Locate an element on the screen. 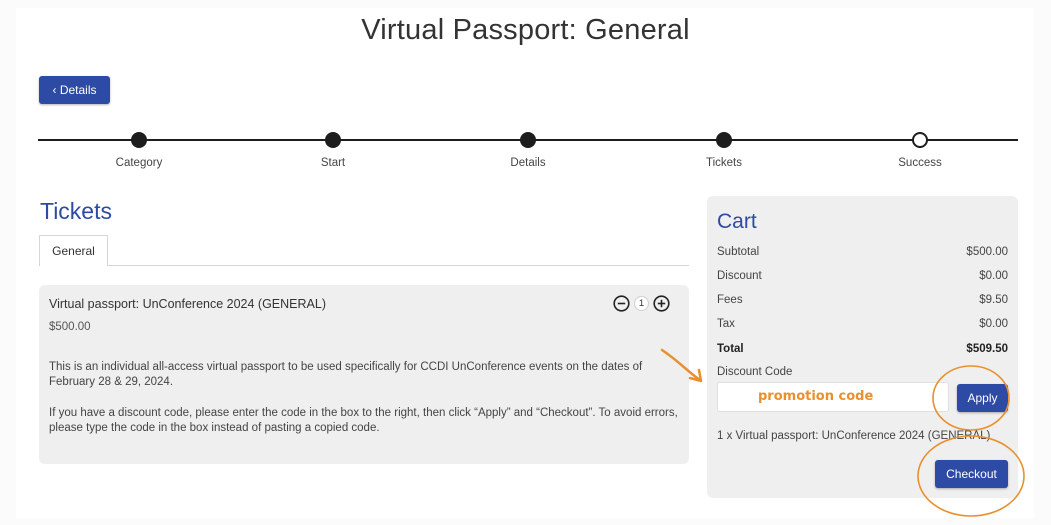  discount-code-label: Discount Code is located at coordinates (755, 372).